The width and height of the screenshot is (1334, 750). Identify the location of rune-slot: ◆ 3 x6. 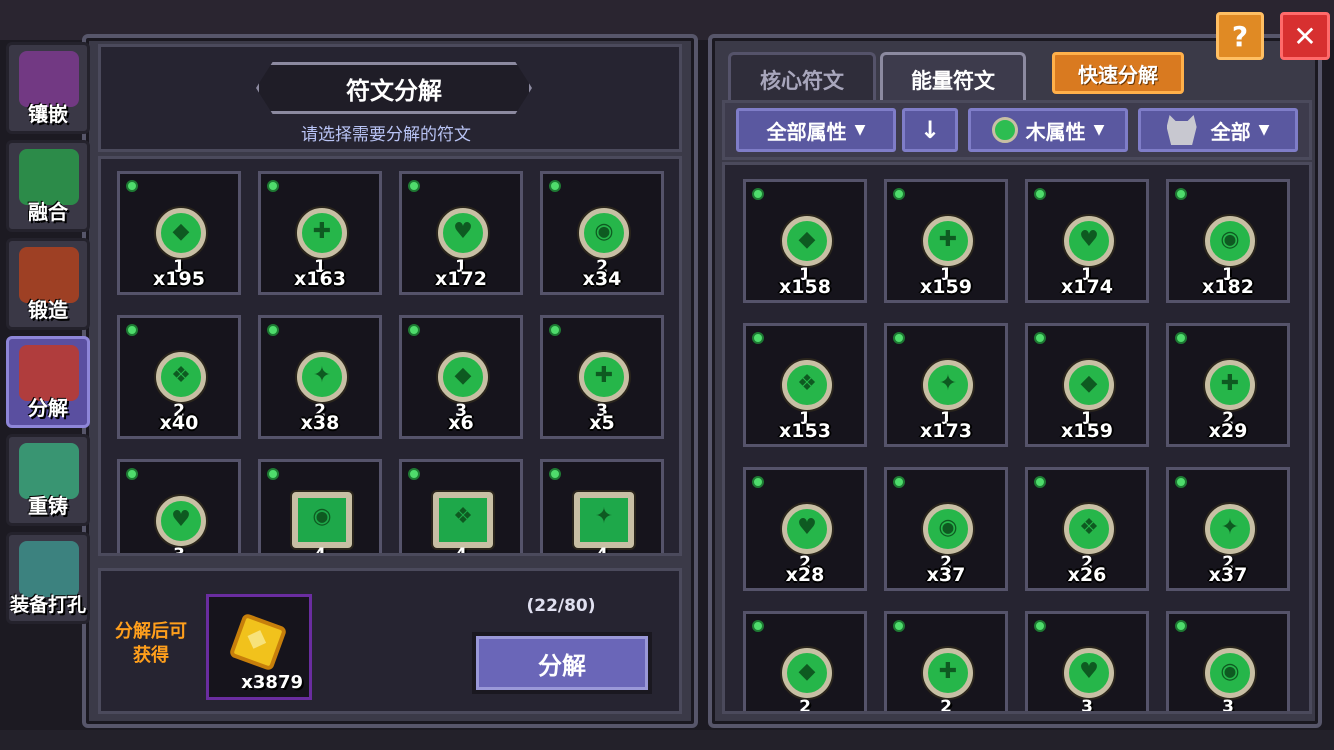
(461, 377).